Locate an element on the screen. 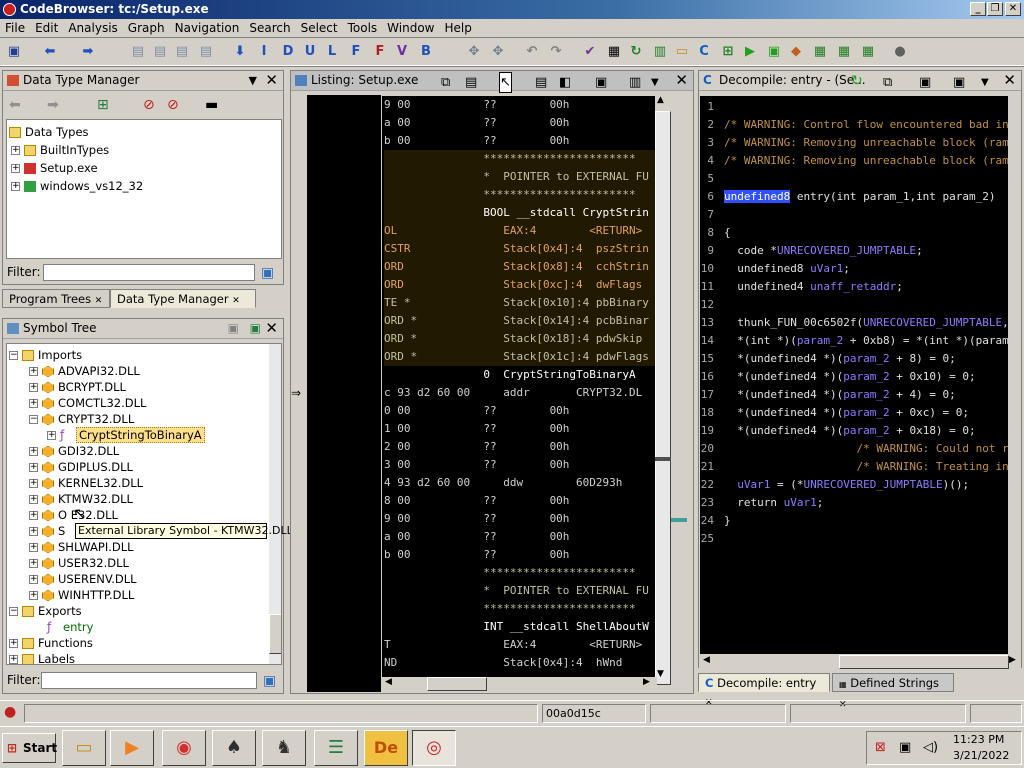 The height and width of the screenshot is (768, 1024). forward-arrow-icon: ➡ is located at coordinates (88, 52).